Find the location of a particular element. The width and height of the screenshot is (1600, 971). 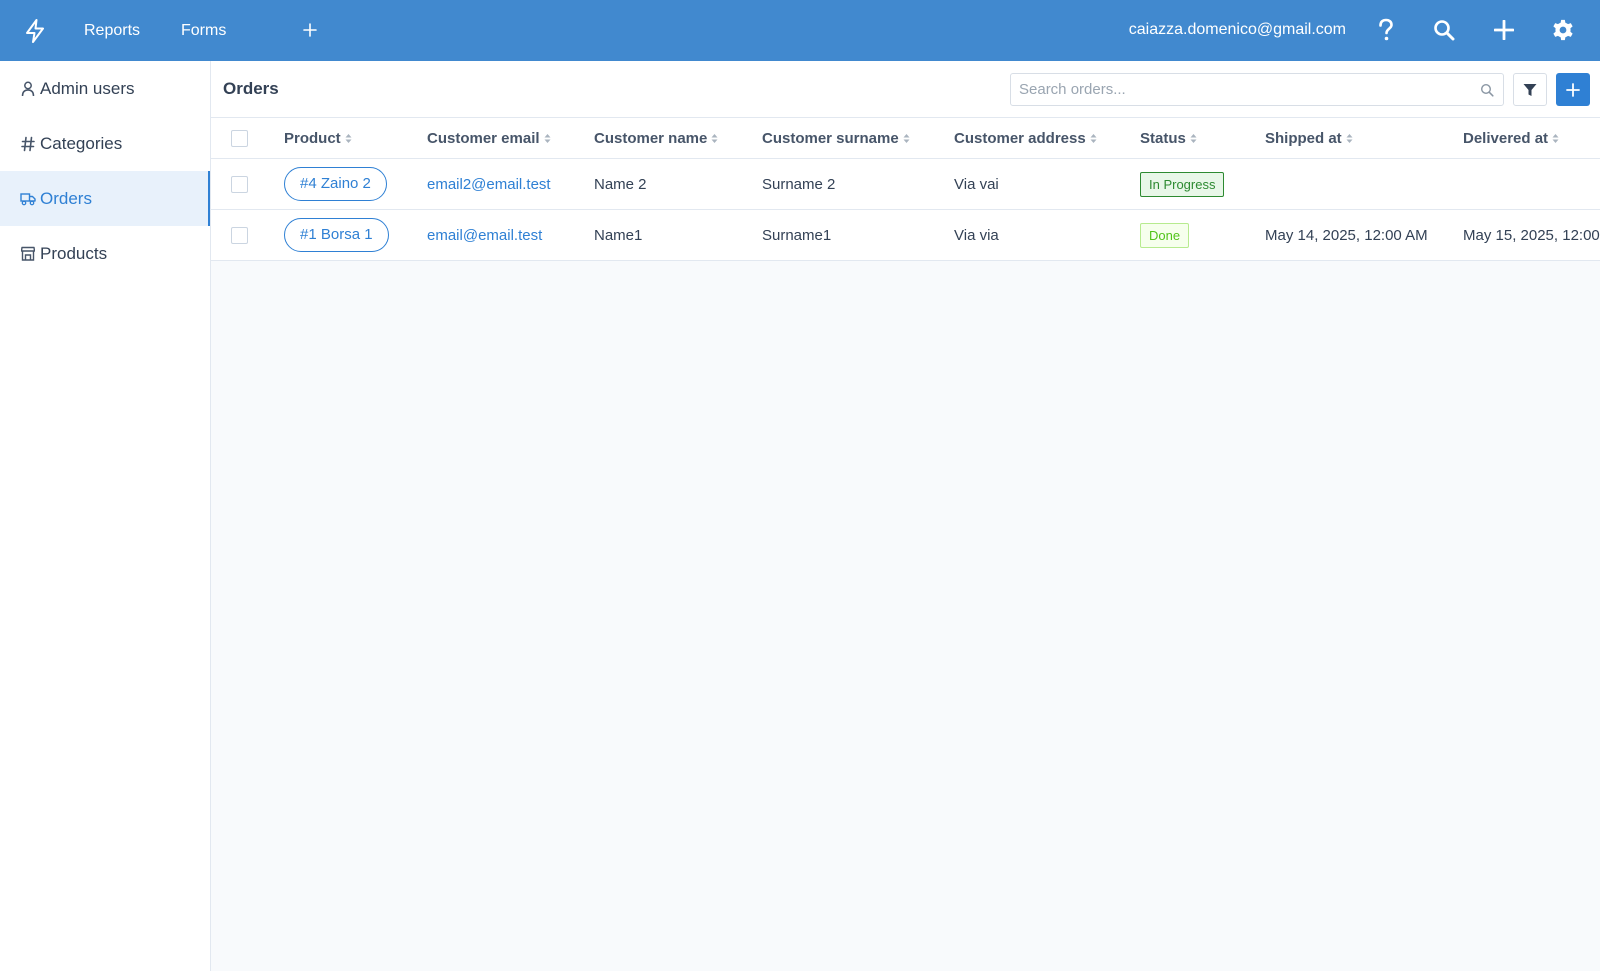

sidebar-item-label: Products is located at coordinates (74, 253).